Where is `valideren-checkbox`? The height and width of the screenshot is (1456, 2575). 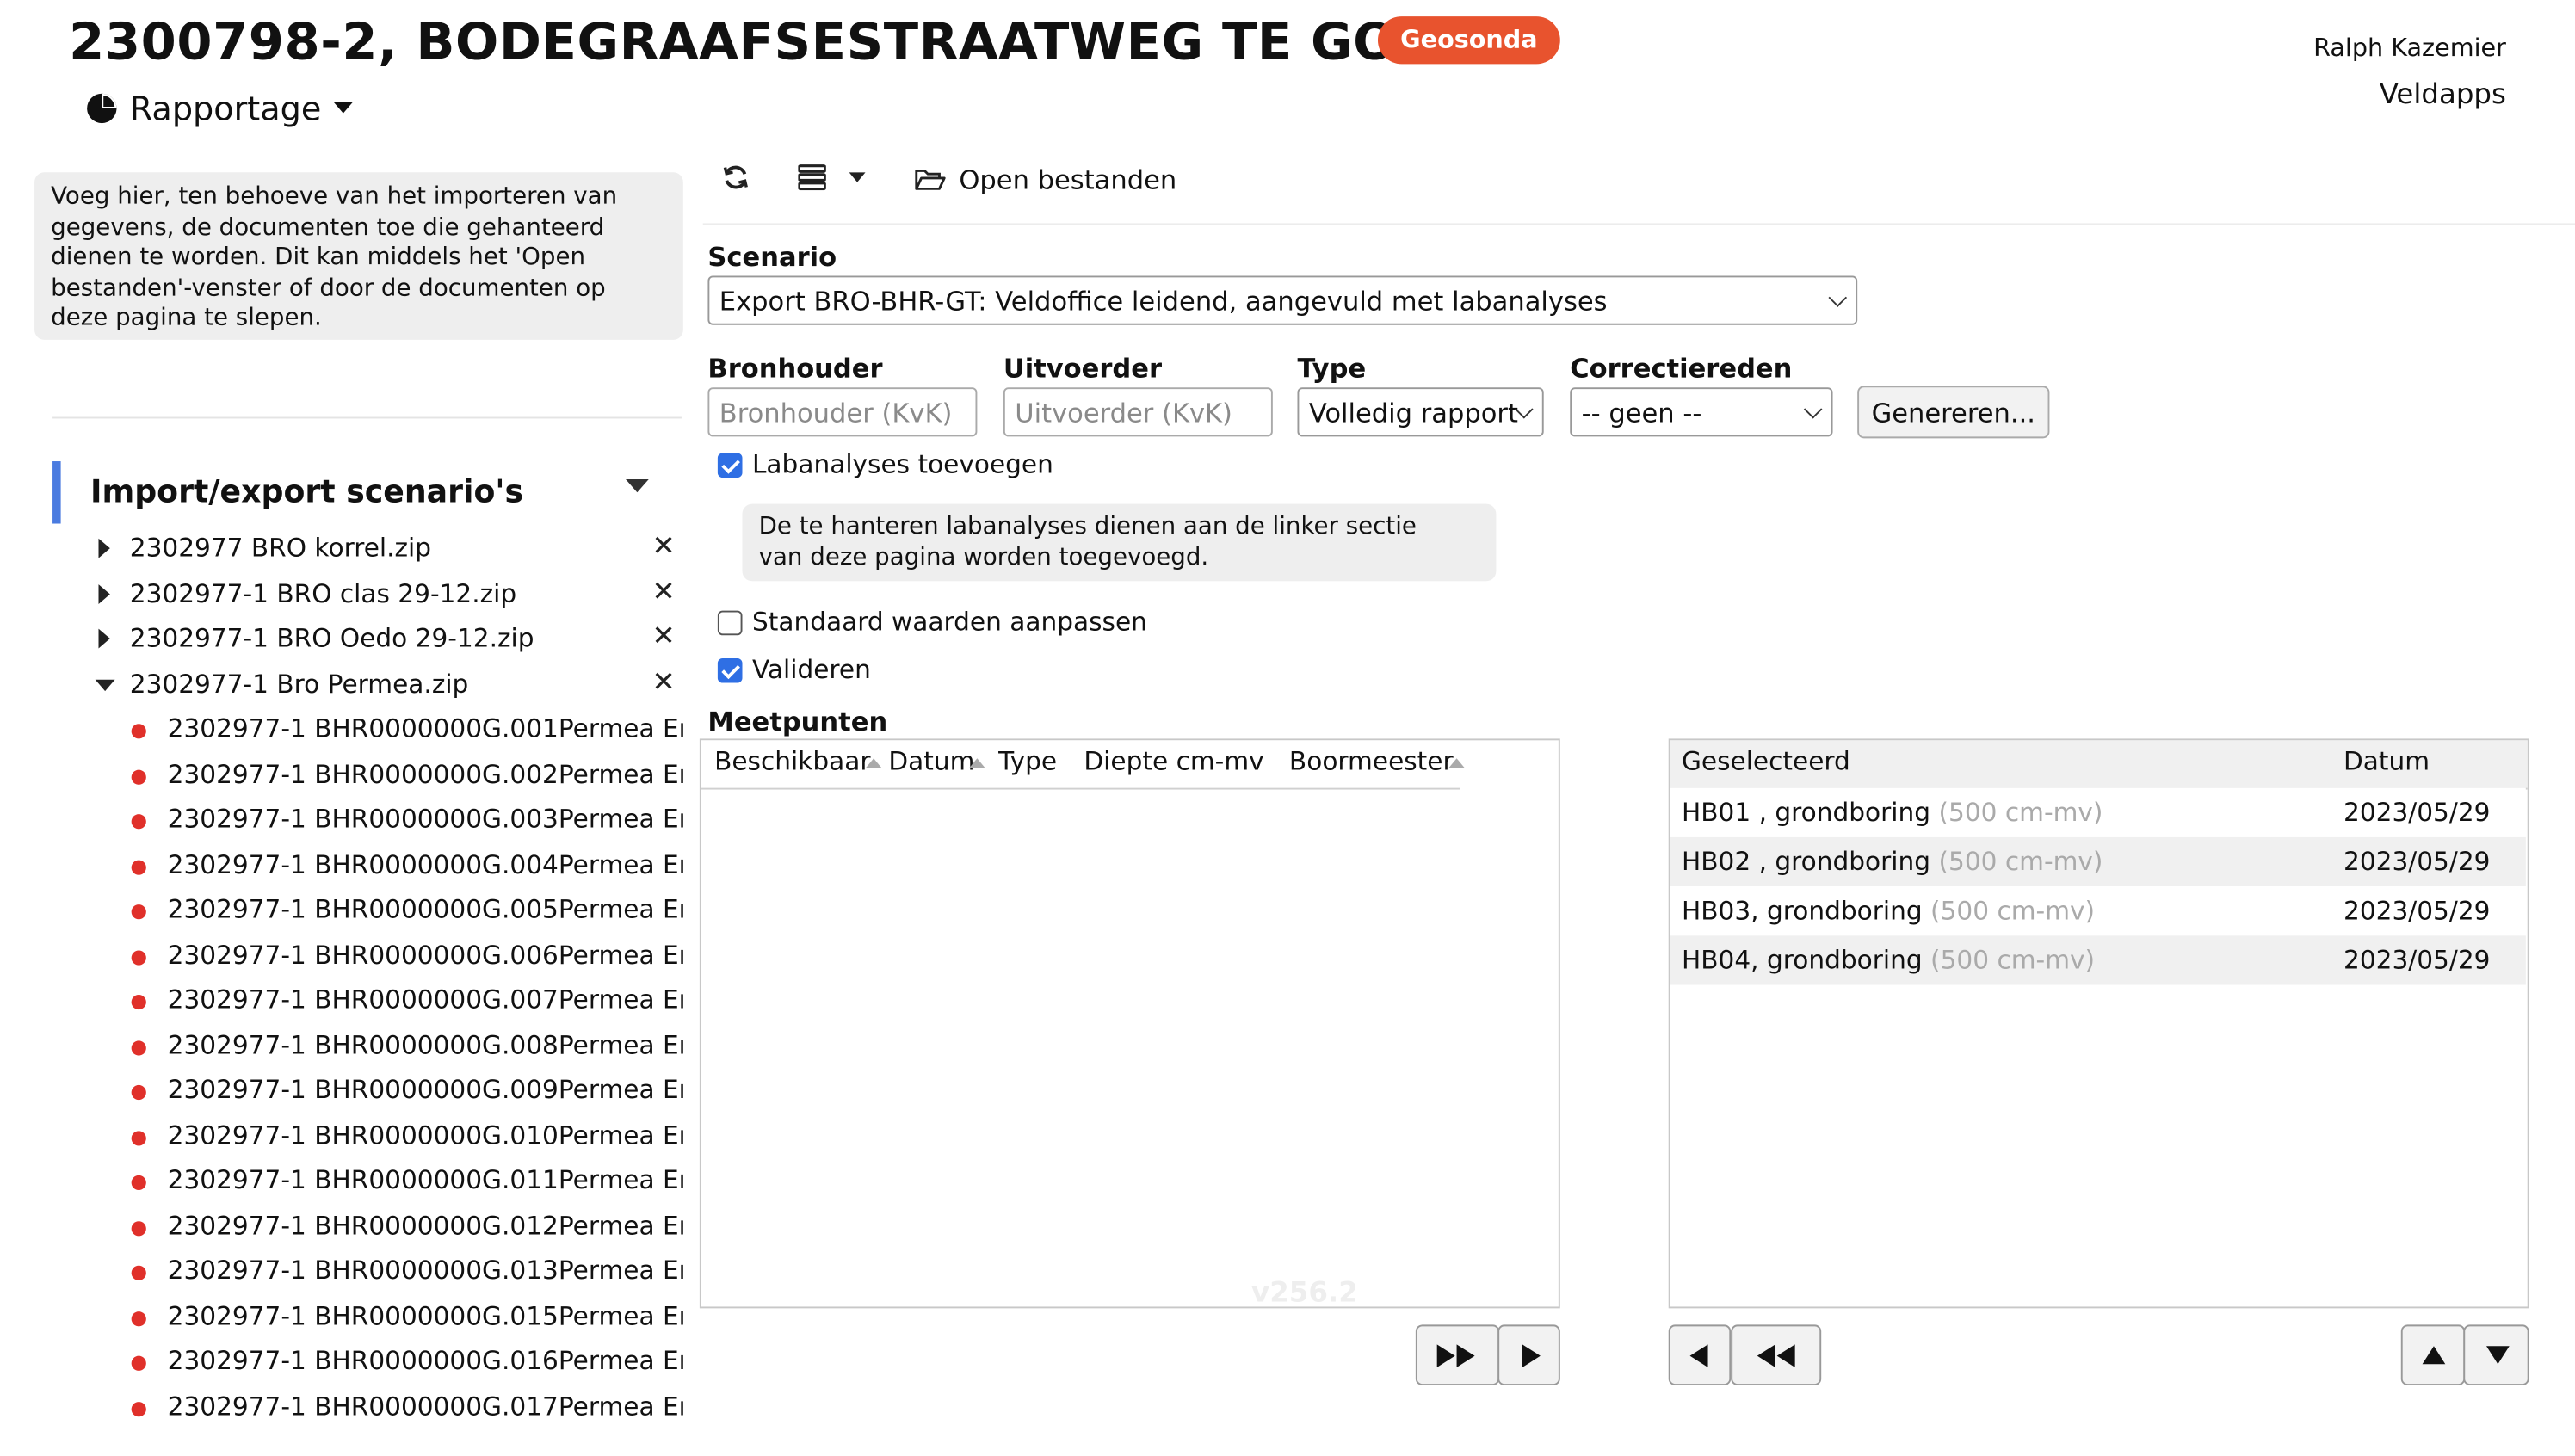 valideren-checkbox is located at coordinates (730, 670).